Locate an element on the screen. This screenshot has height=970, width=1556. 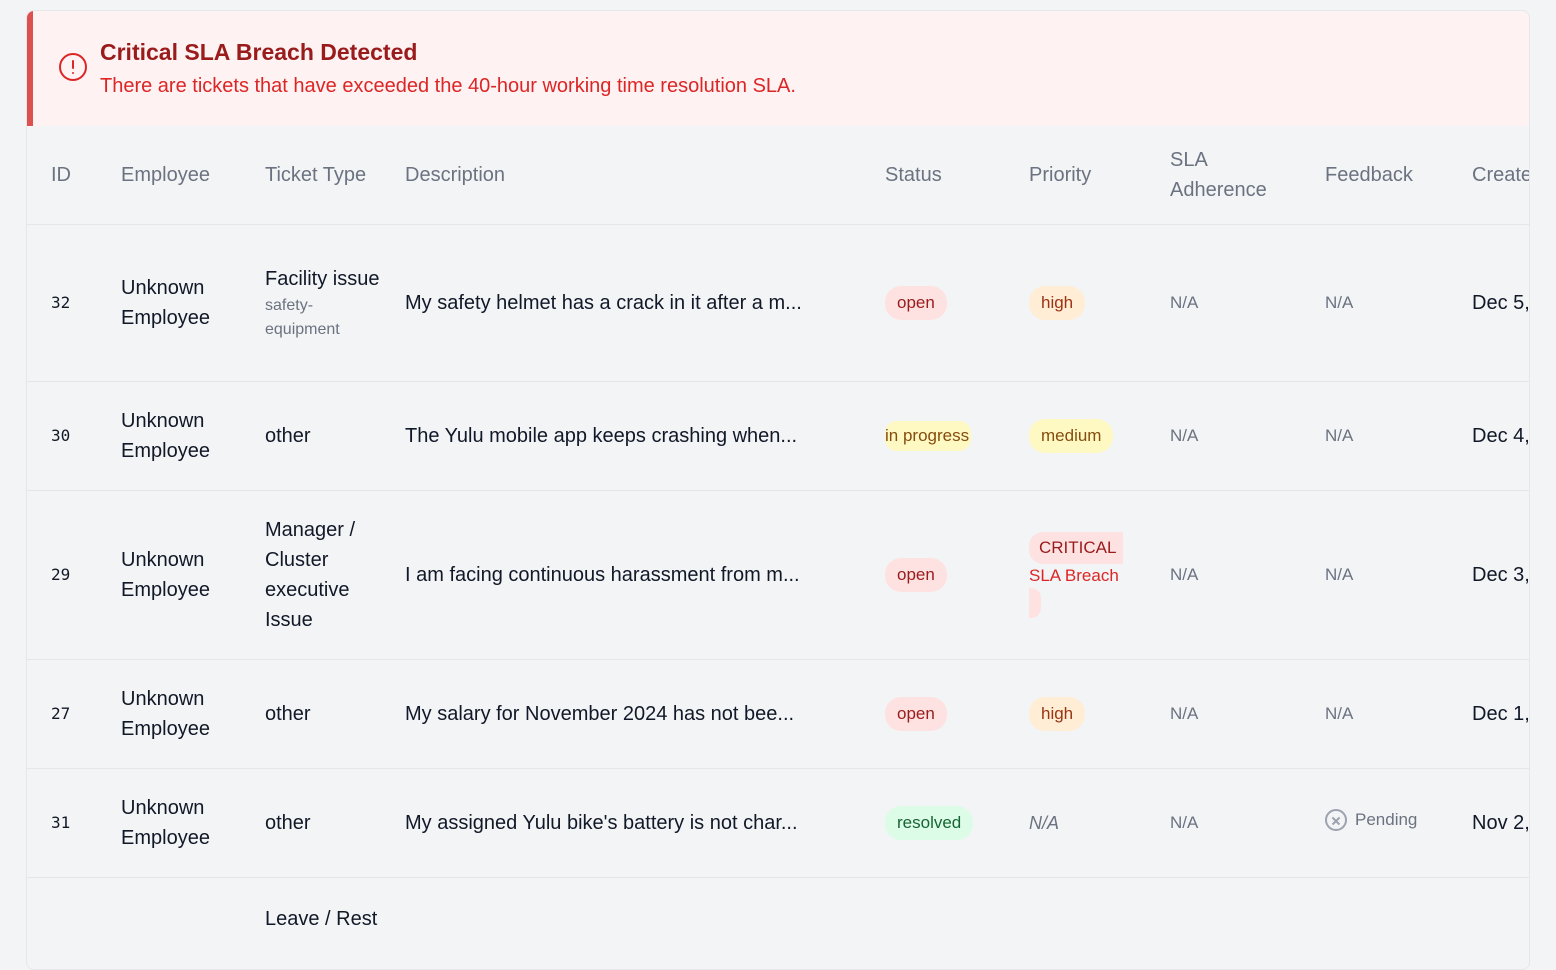
ticket-id: 30 is located at coordinates (62, 436).